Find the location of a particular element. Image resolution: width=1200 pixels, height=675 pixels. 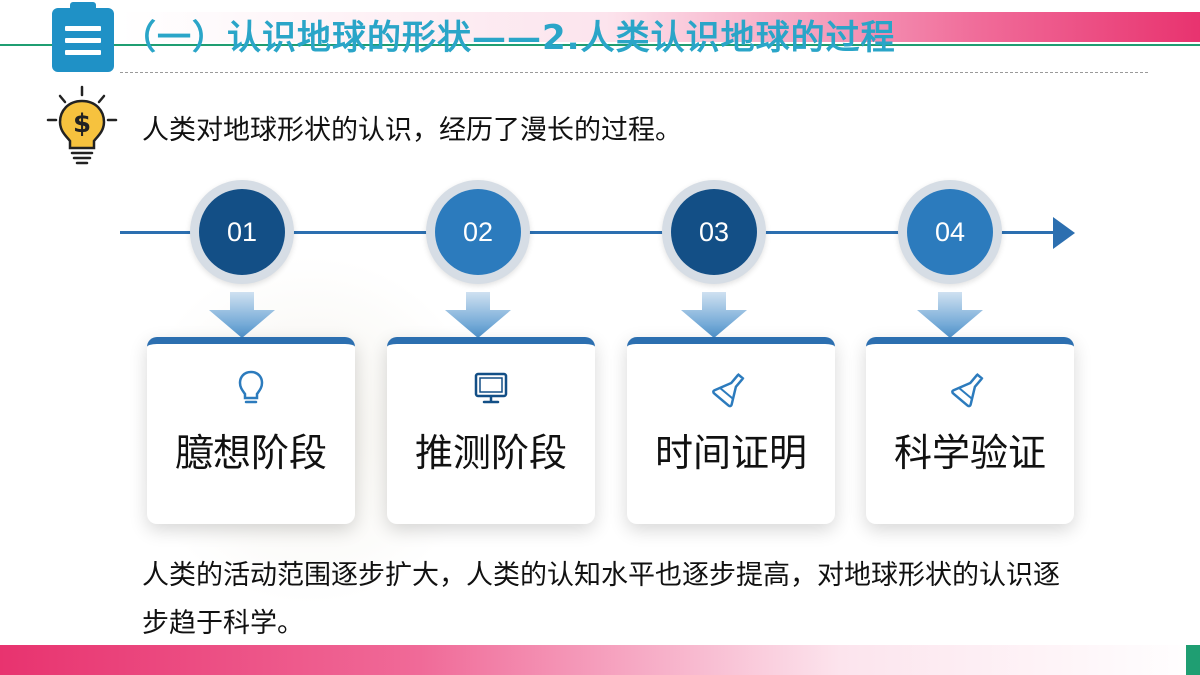

step-number-1: 01 is located at coordinates (242, 232).